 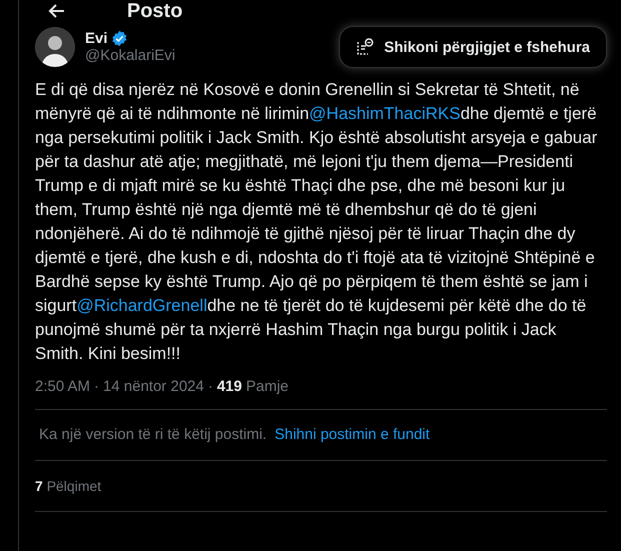 What do you see at coordinates (153, 386) in the screenshot?
I see `post-date: 14 nëntor 2024` at bounding box center [153, 386].